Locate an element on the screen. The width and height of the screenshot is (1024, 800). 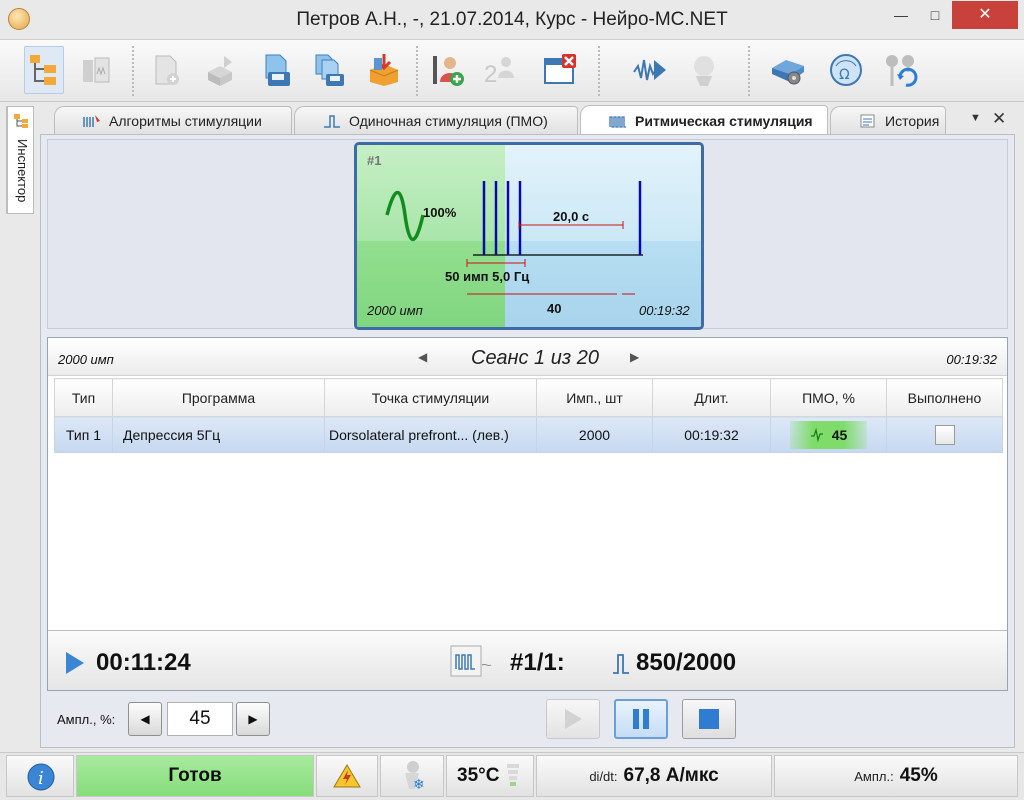
info-button: i is located at coordinates (40, 776).